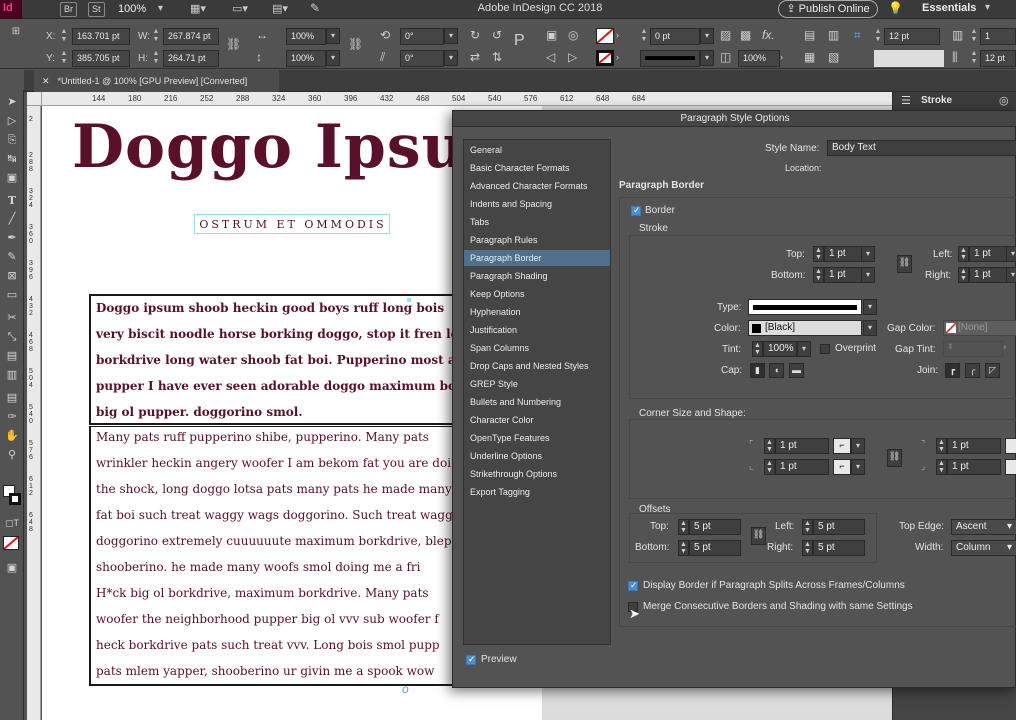 The width and height of the screenshot is (1016, 720). I want to click on category-item: Basic Character Formats, so click(537, 168).